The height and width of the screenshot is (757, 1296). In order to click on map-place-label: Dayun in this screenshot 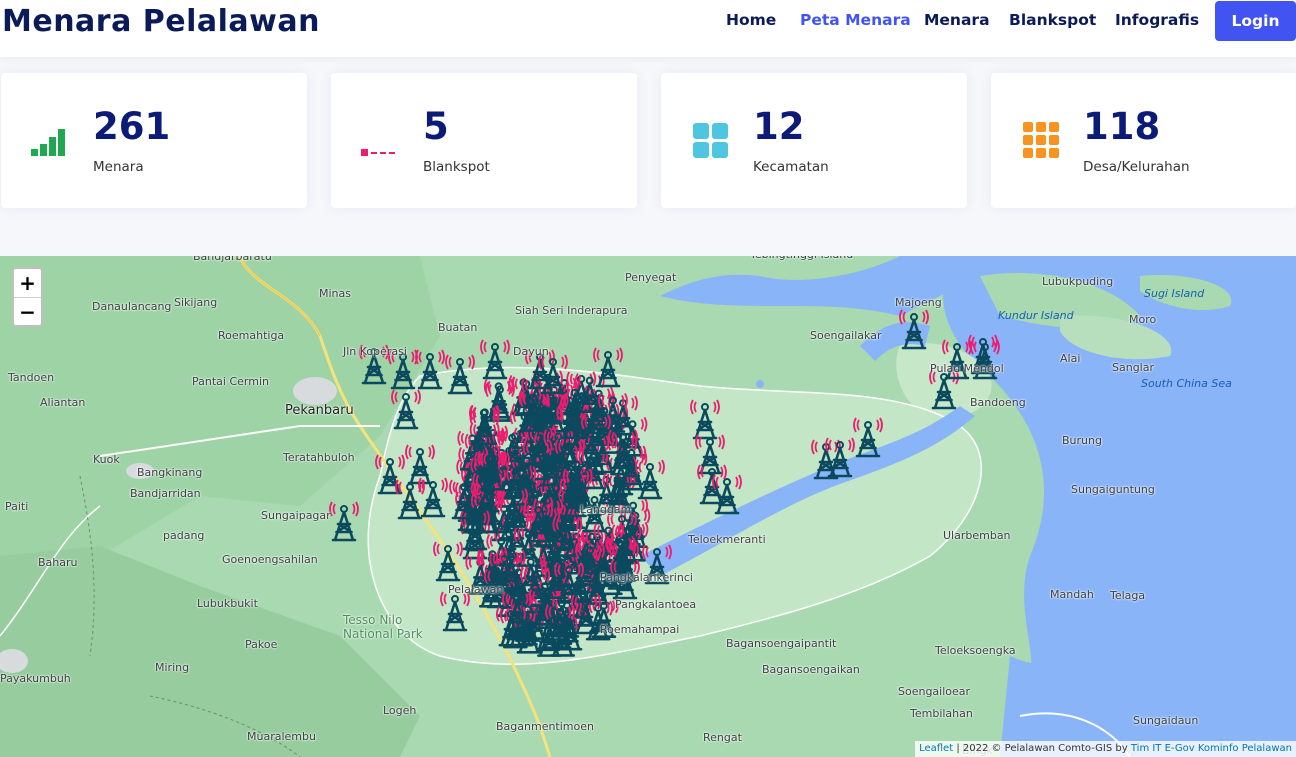, I will do `click(531, 351)`.